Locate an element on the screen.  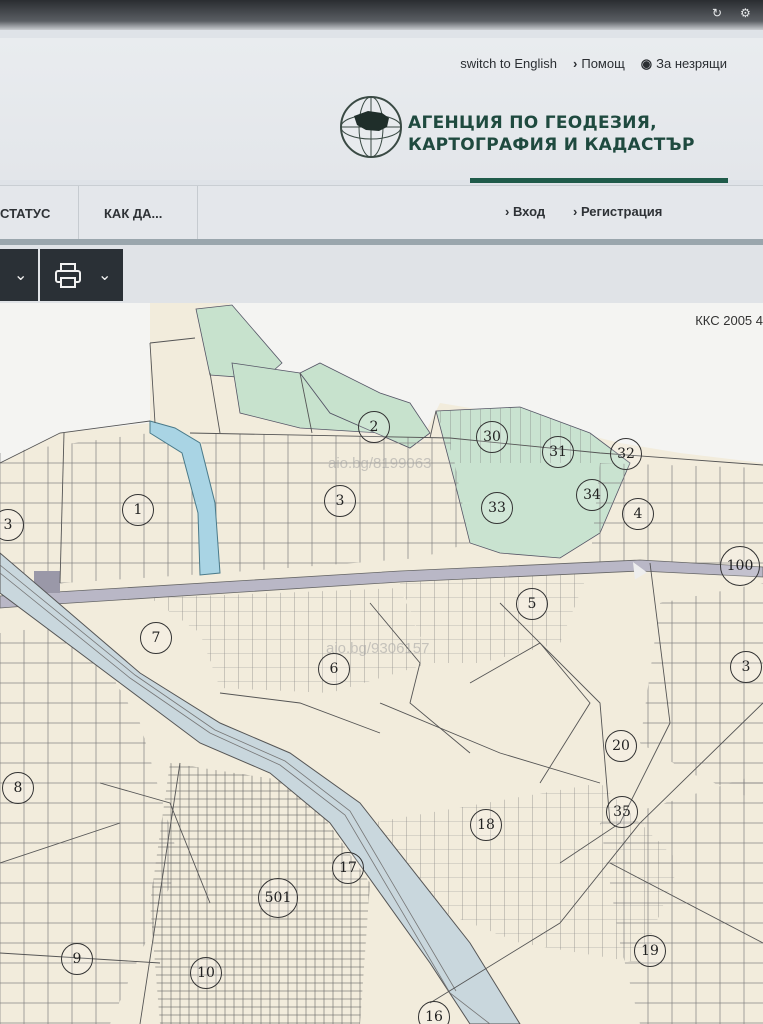
parcel-label: 18 is located at coordinates (486, 825).